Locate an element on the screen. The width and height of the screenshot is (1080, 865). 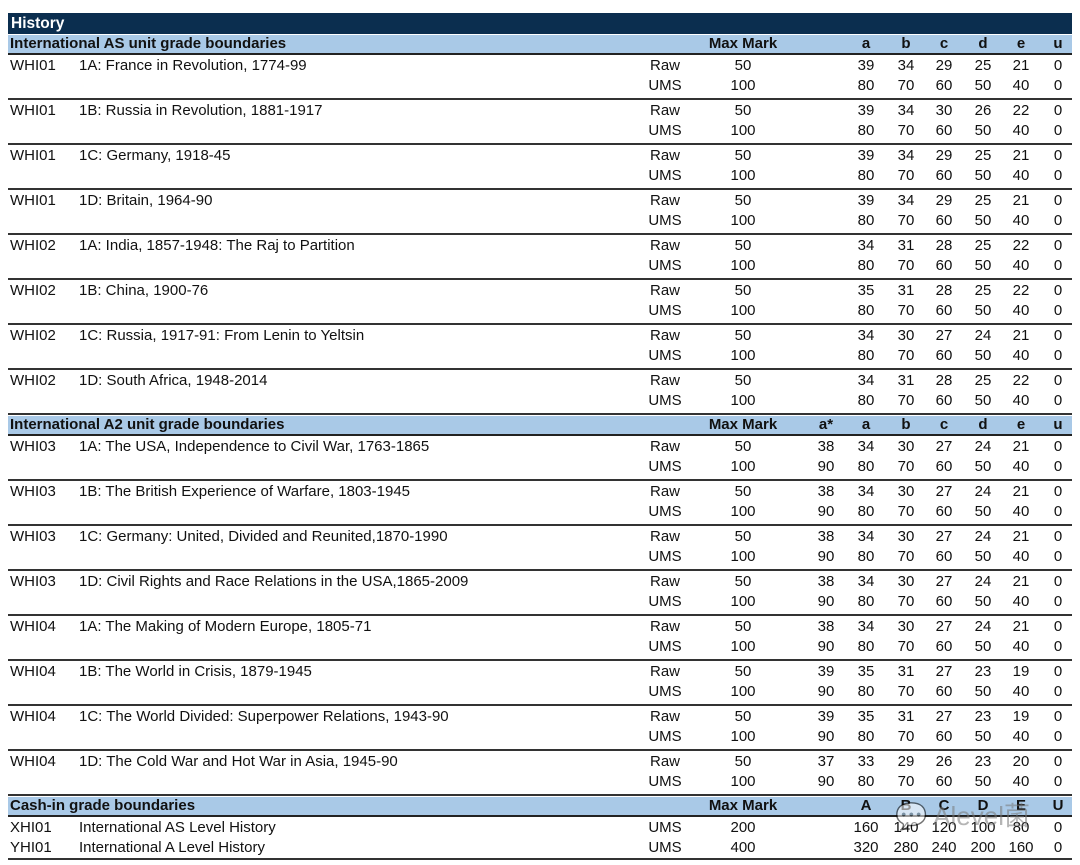
grade-boundary: 80 is located at coordinates (1021, 827).